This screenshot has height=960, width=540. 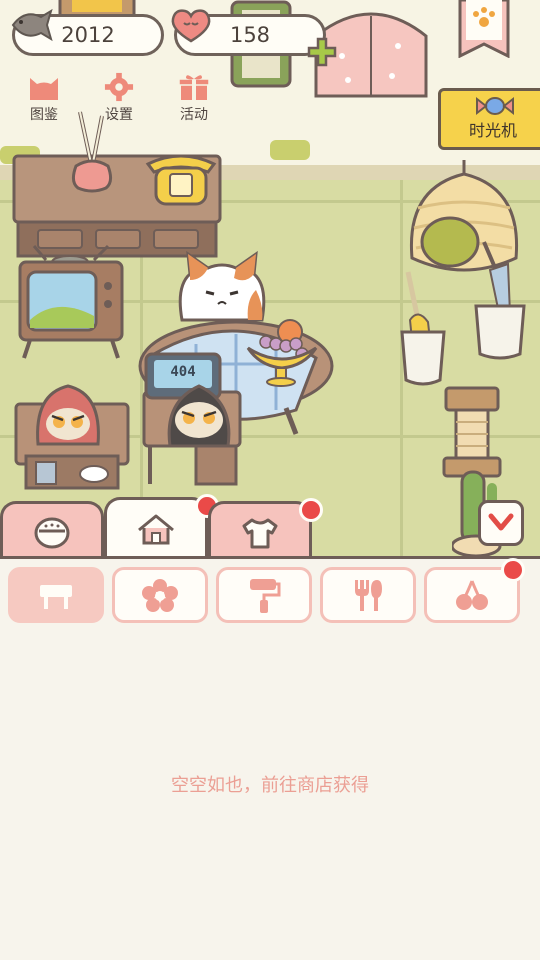 I want to click on collection-menu-button: 图鉴, so click(x=44, y=98).